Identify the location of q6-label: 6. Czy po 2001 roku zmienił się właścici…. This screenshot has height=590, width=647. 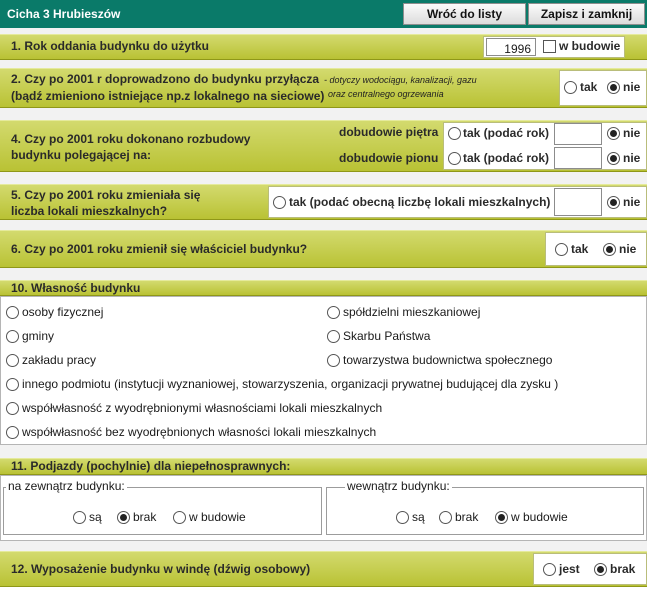
(159, 249).